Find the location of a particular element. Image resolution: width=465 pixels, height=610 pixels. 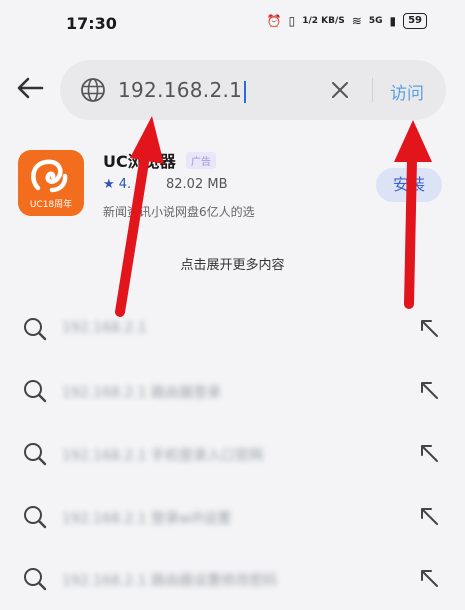

globe-icon is located at coordinates (93, 90).